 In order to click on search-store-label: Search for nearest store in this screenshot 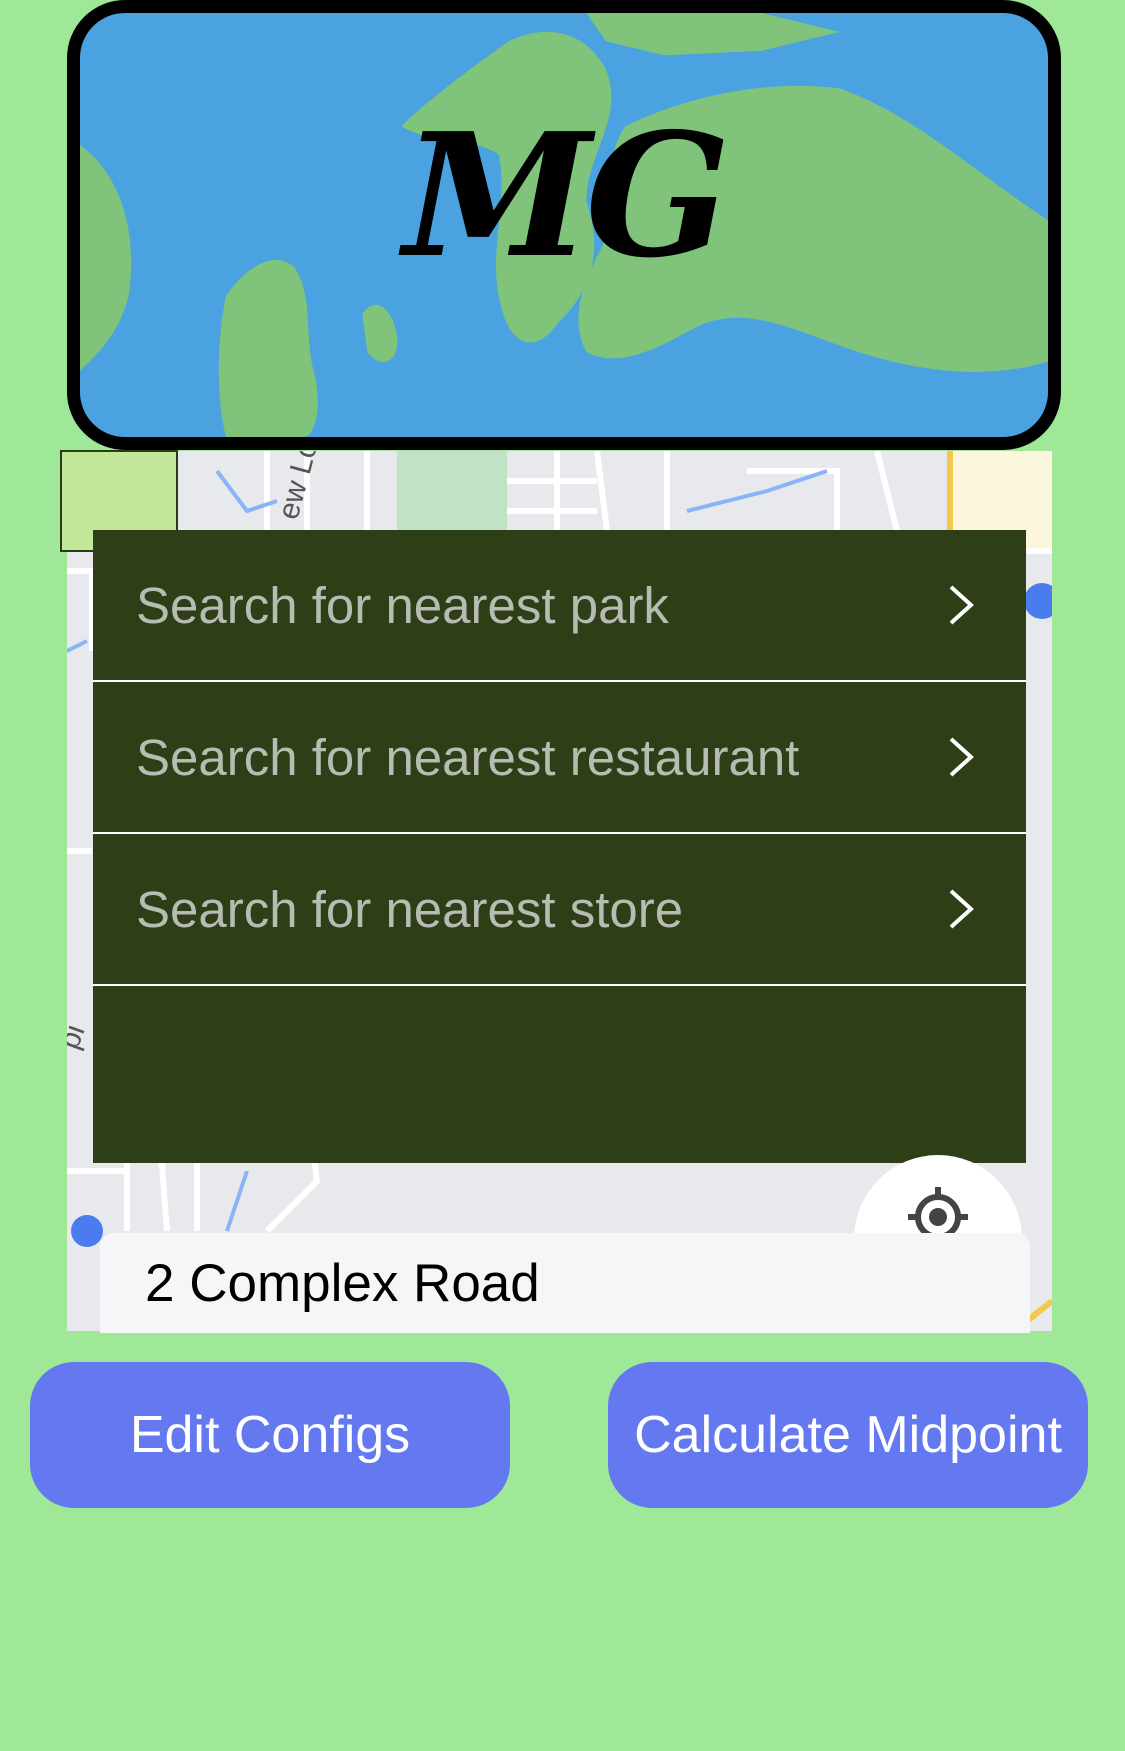, I will do `click(410, 909)`.